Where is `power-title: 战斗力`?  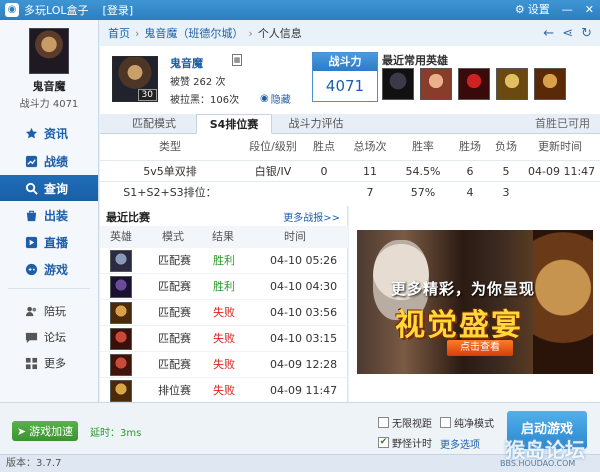 power-title: 战斗力 is located at coordinates (345, 62).